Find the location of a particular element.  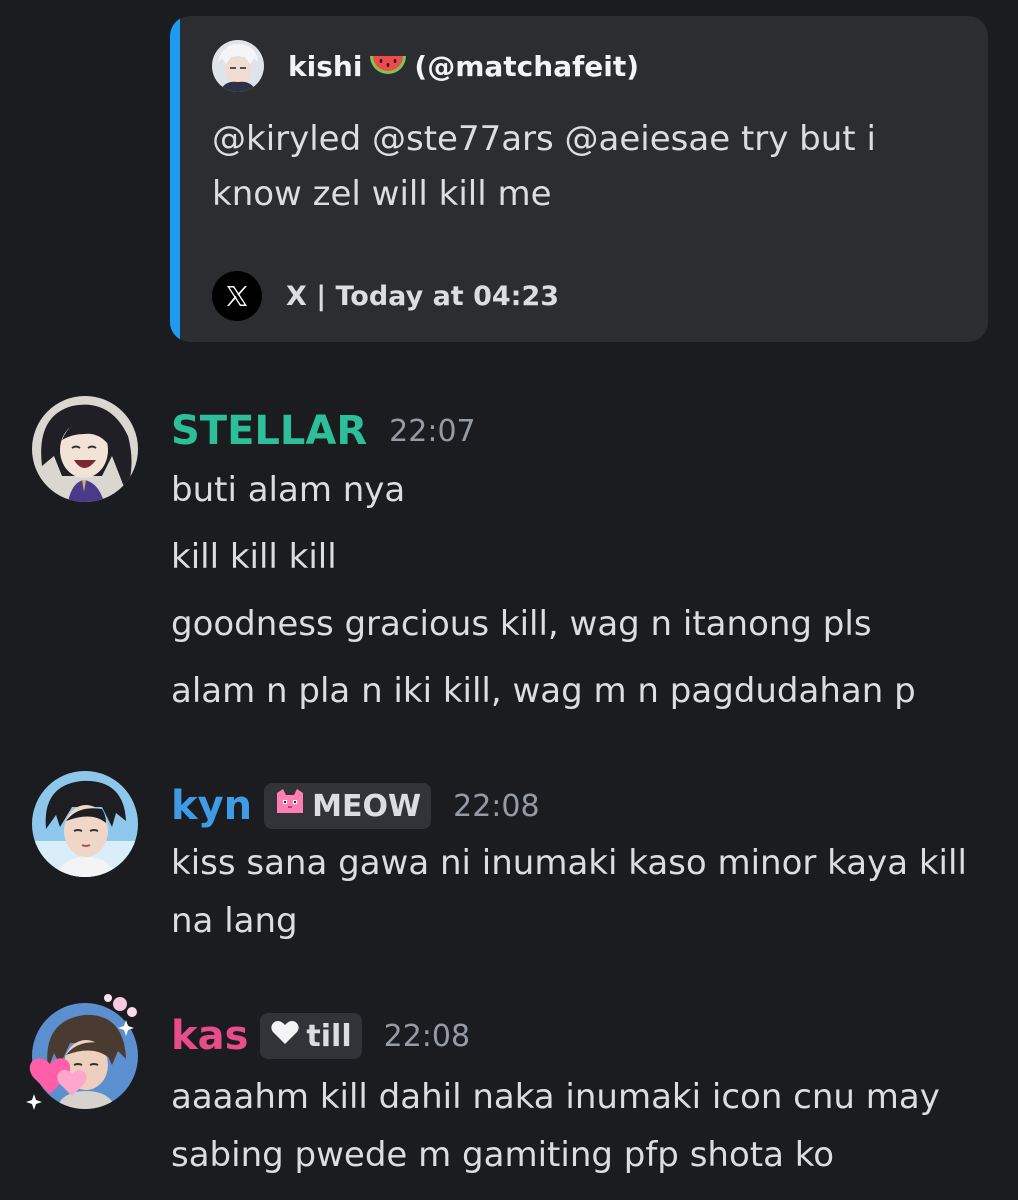

embed-footer: X | Today at 04:23 is located at coordinates (385, 296).